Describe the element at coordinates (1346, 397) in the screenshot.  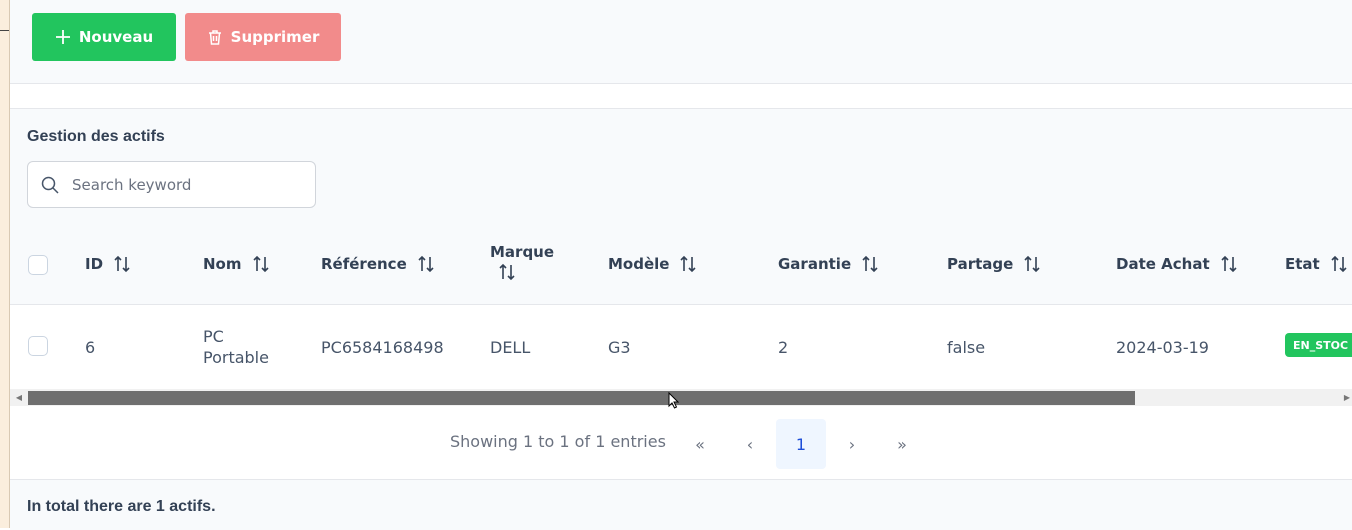
I see `scroll-right-arrow-icon: ▶` at that location.